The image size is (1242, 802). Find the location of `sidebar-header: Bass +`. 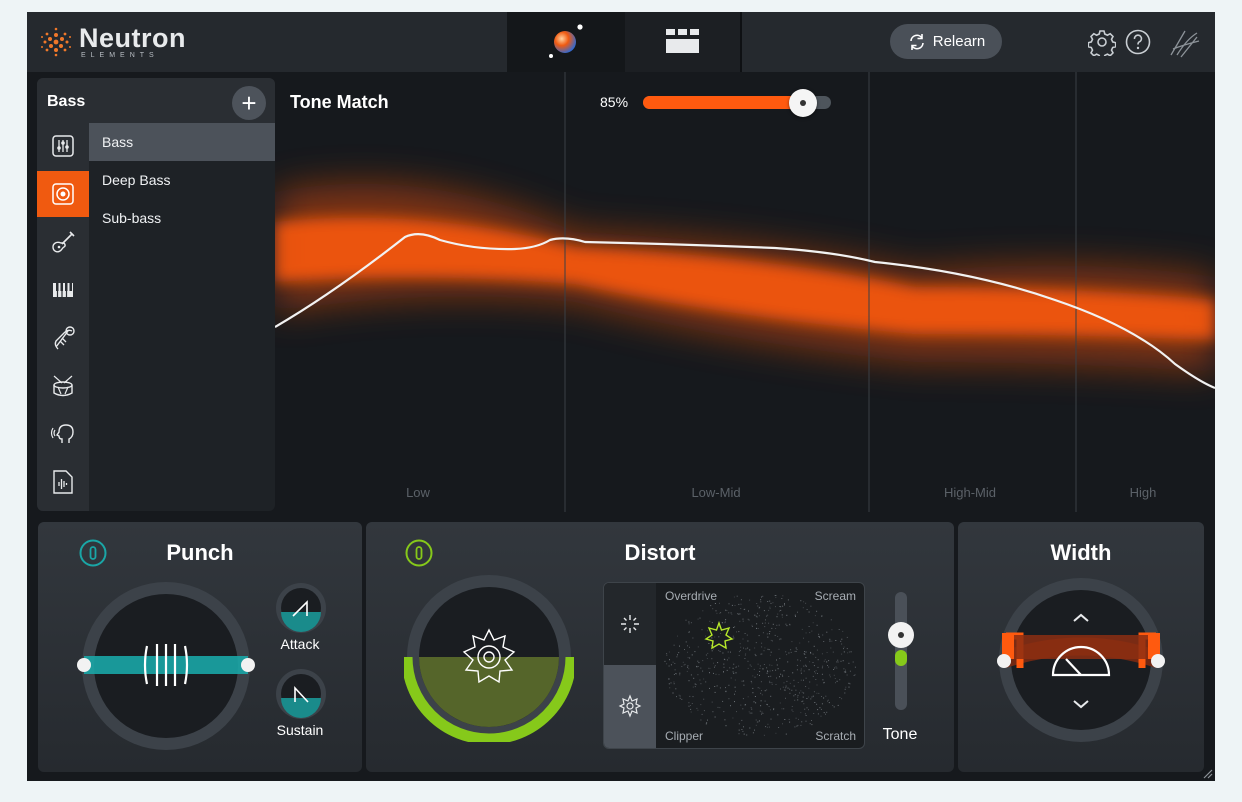

sidebar-header: Bass + is located at coordinates (156, 100).